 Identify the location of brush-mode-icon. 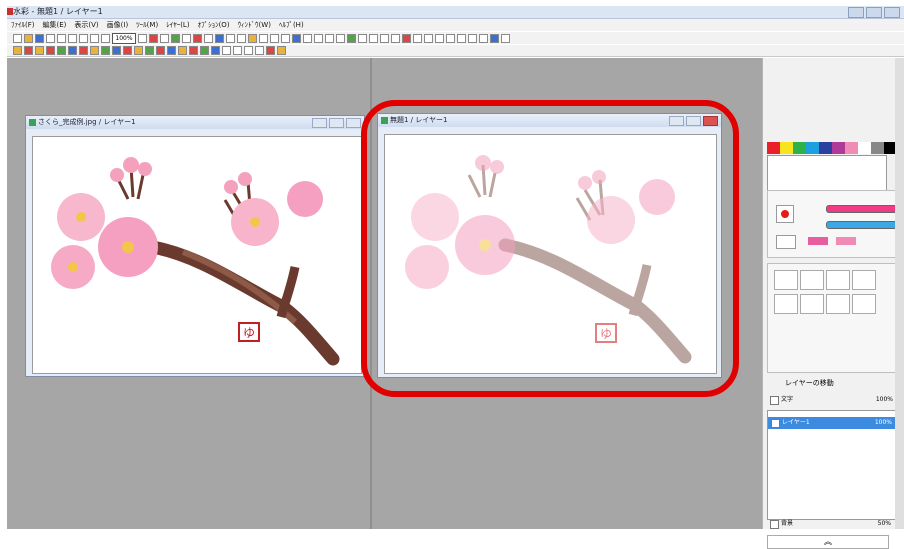
(786, 242).